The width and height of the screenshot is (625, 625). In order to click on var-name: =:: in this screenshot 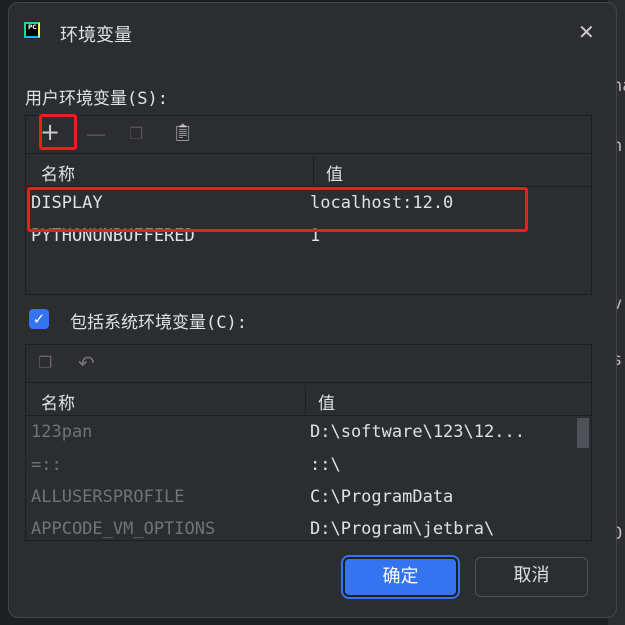, I will do `click(46, 465)`.